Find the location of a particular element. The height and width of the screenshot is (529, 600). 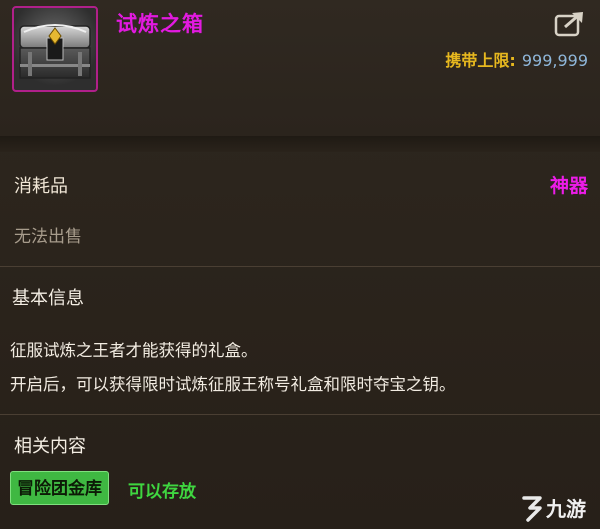

adventure-vault-button: 冒险团金库 is located at coordinates (59, 488).